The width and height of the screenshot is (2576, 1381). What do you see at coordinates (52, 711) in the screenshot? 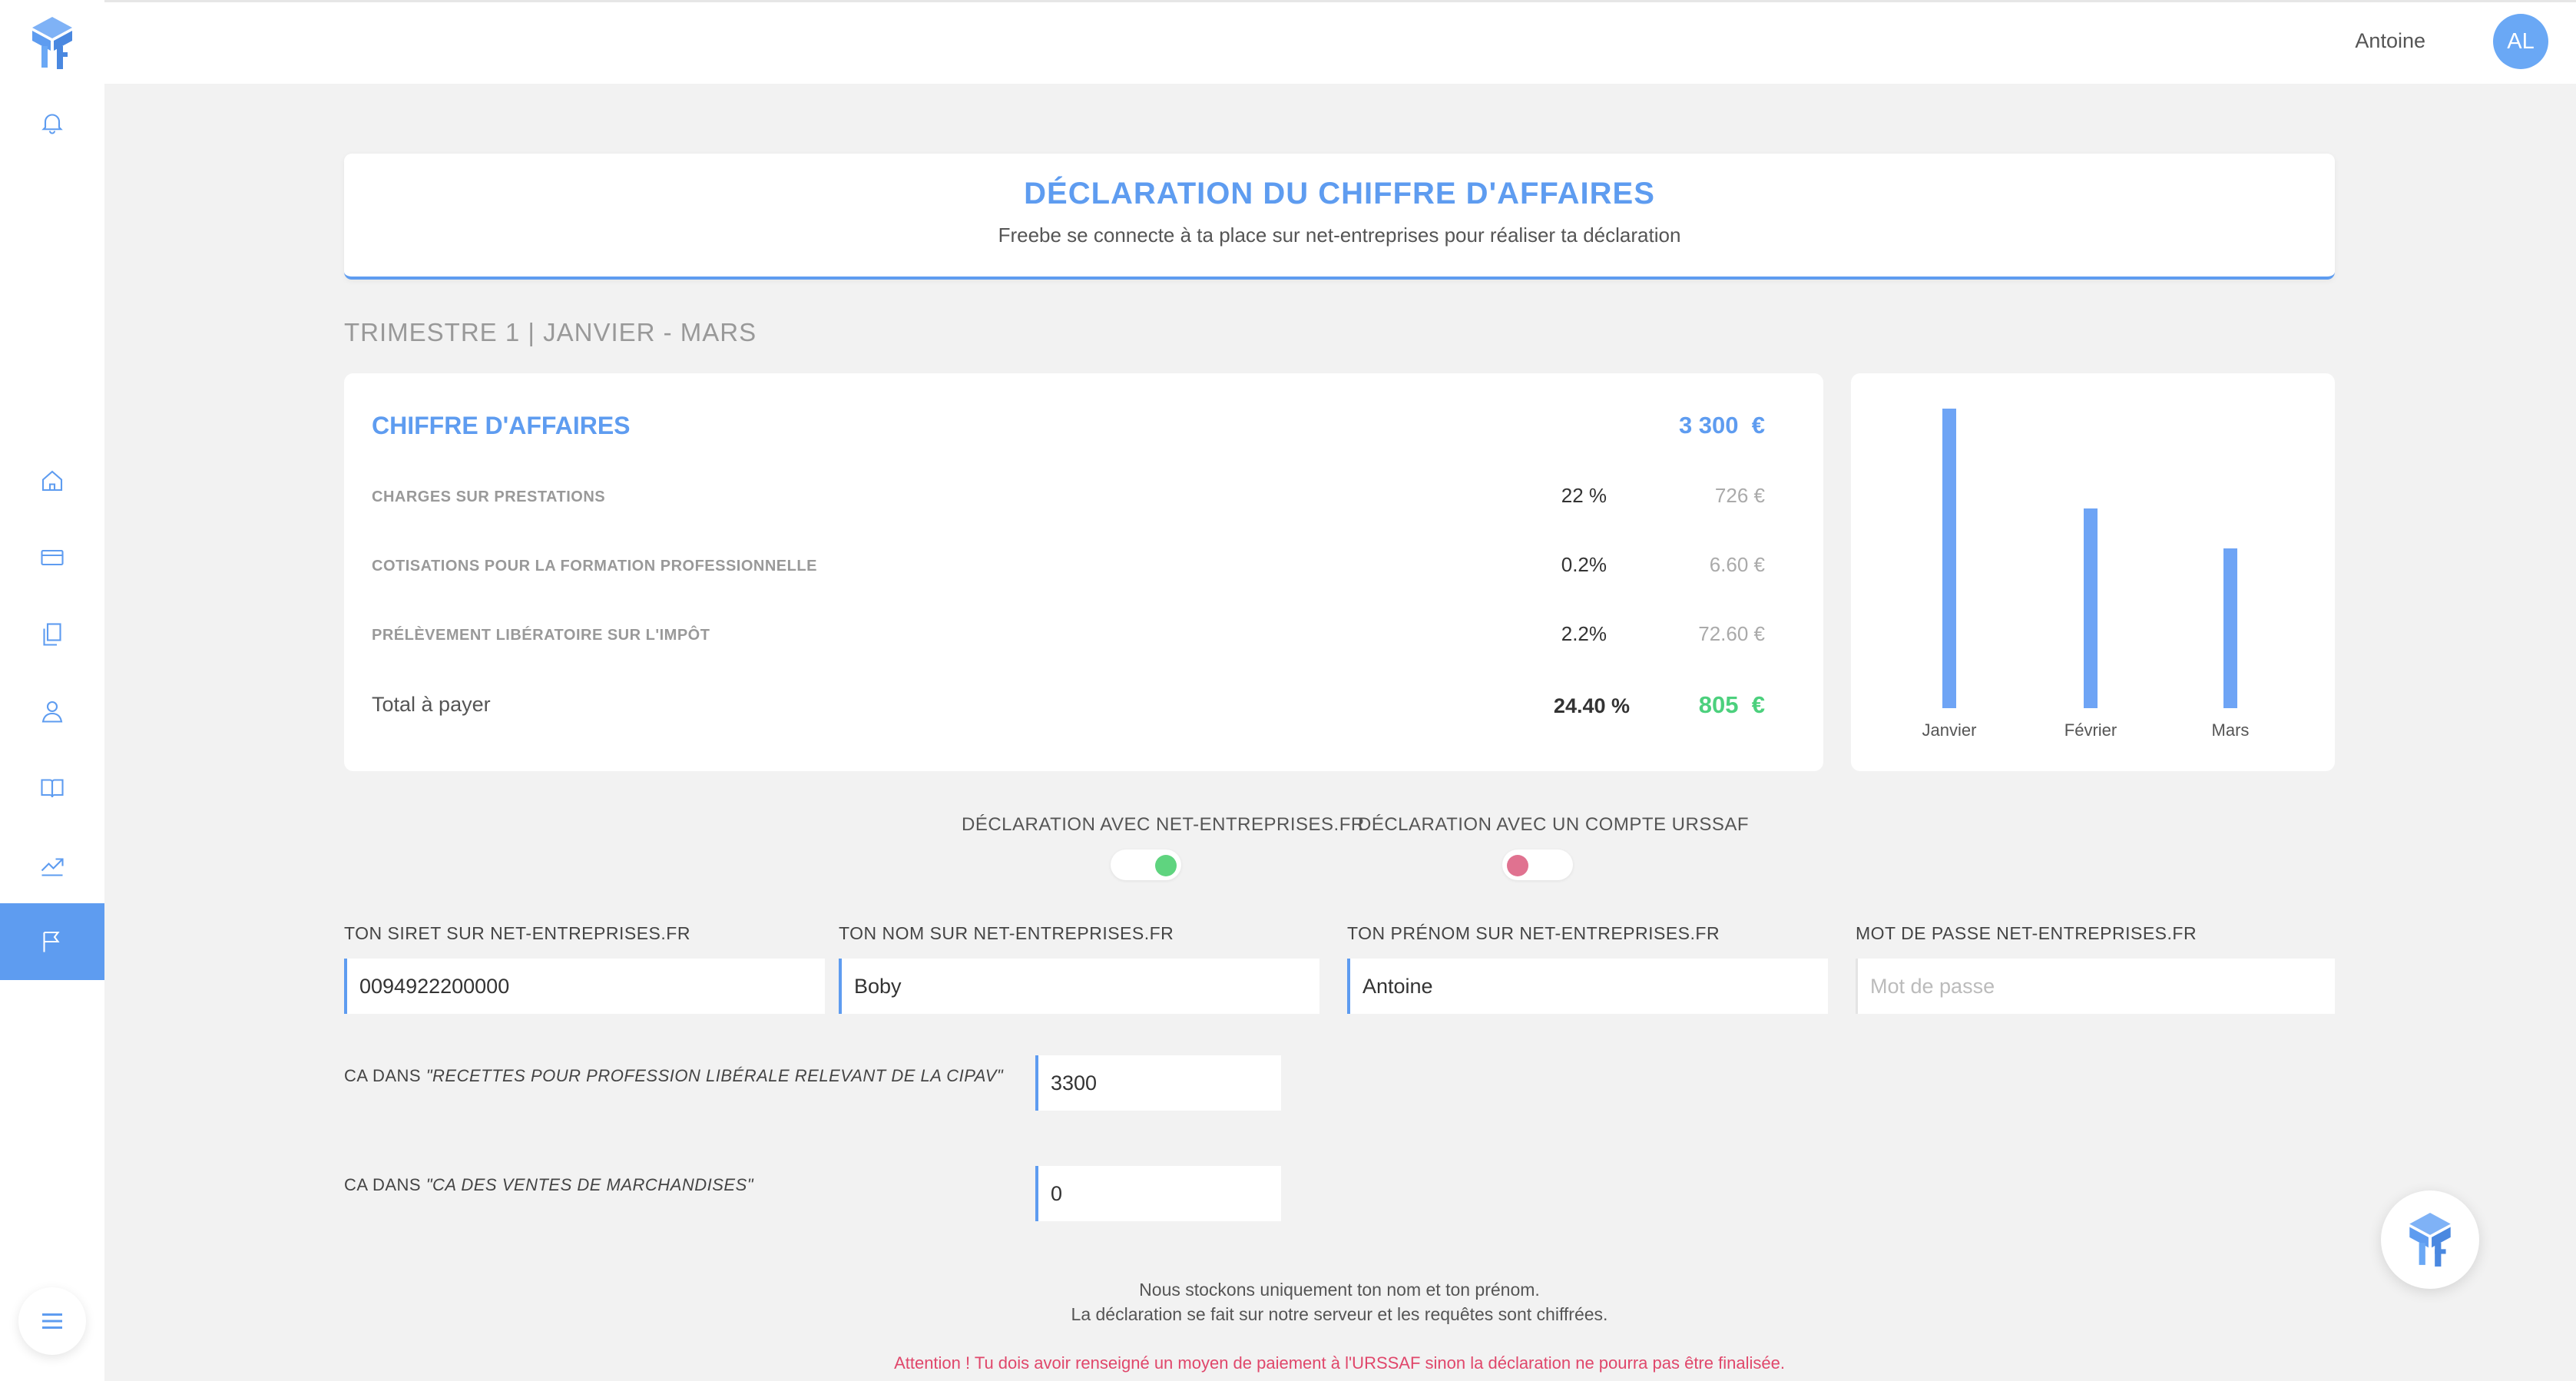
I see `user-icon` at bounding box center [52, 711].